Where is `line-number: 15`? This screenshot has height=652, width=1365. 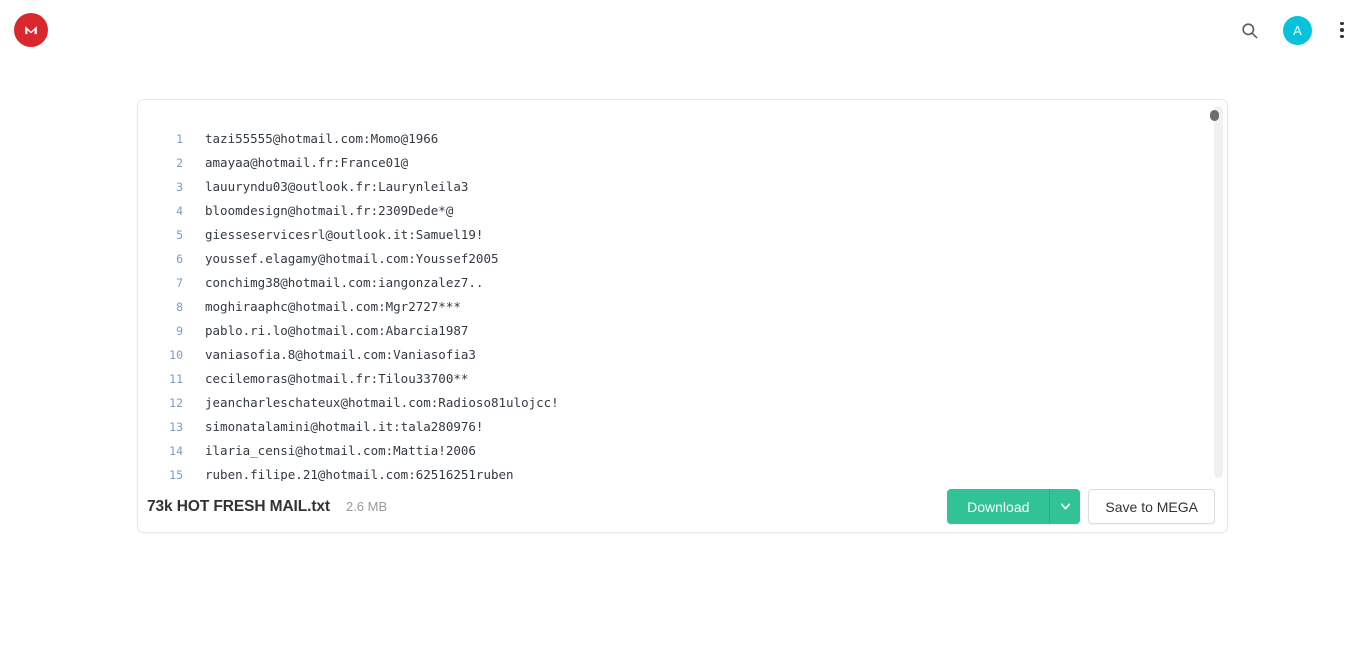
line-number: 15 is located at coordinates (176, 475).